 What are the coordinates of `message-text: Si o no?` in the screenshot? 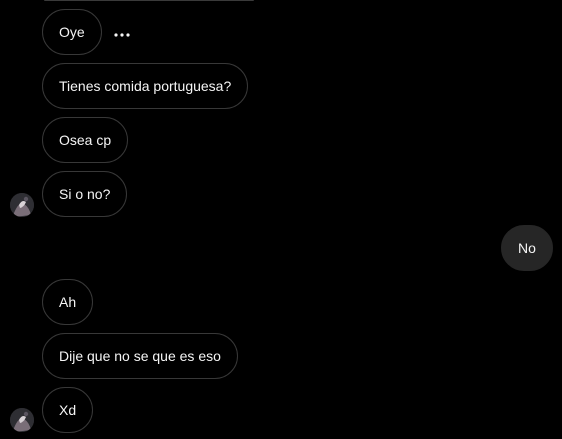 It's located at (85, 194).